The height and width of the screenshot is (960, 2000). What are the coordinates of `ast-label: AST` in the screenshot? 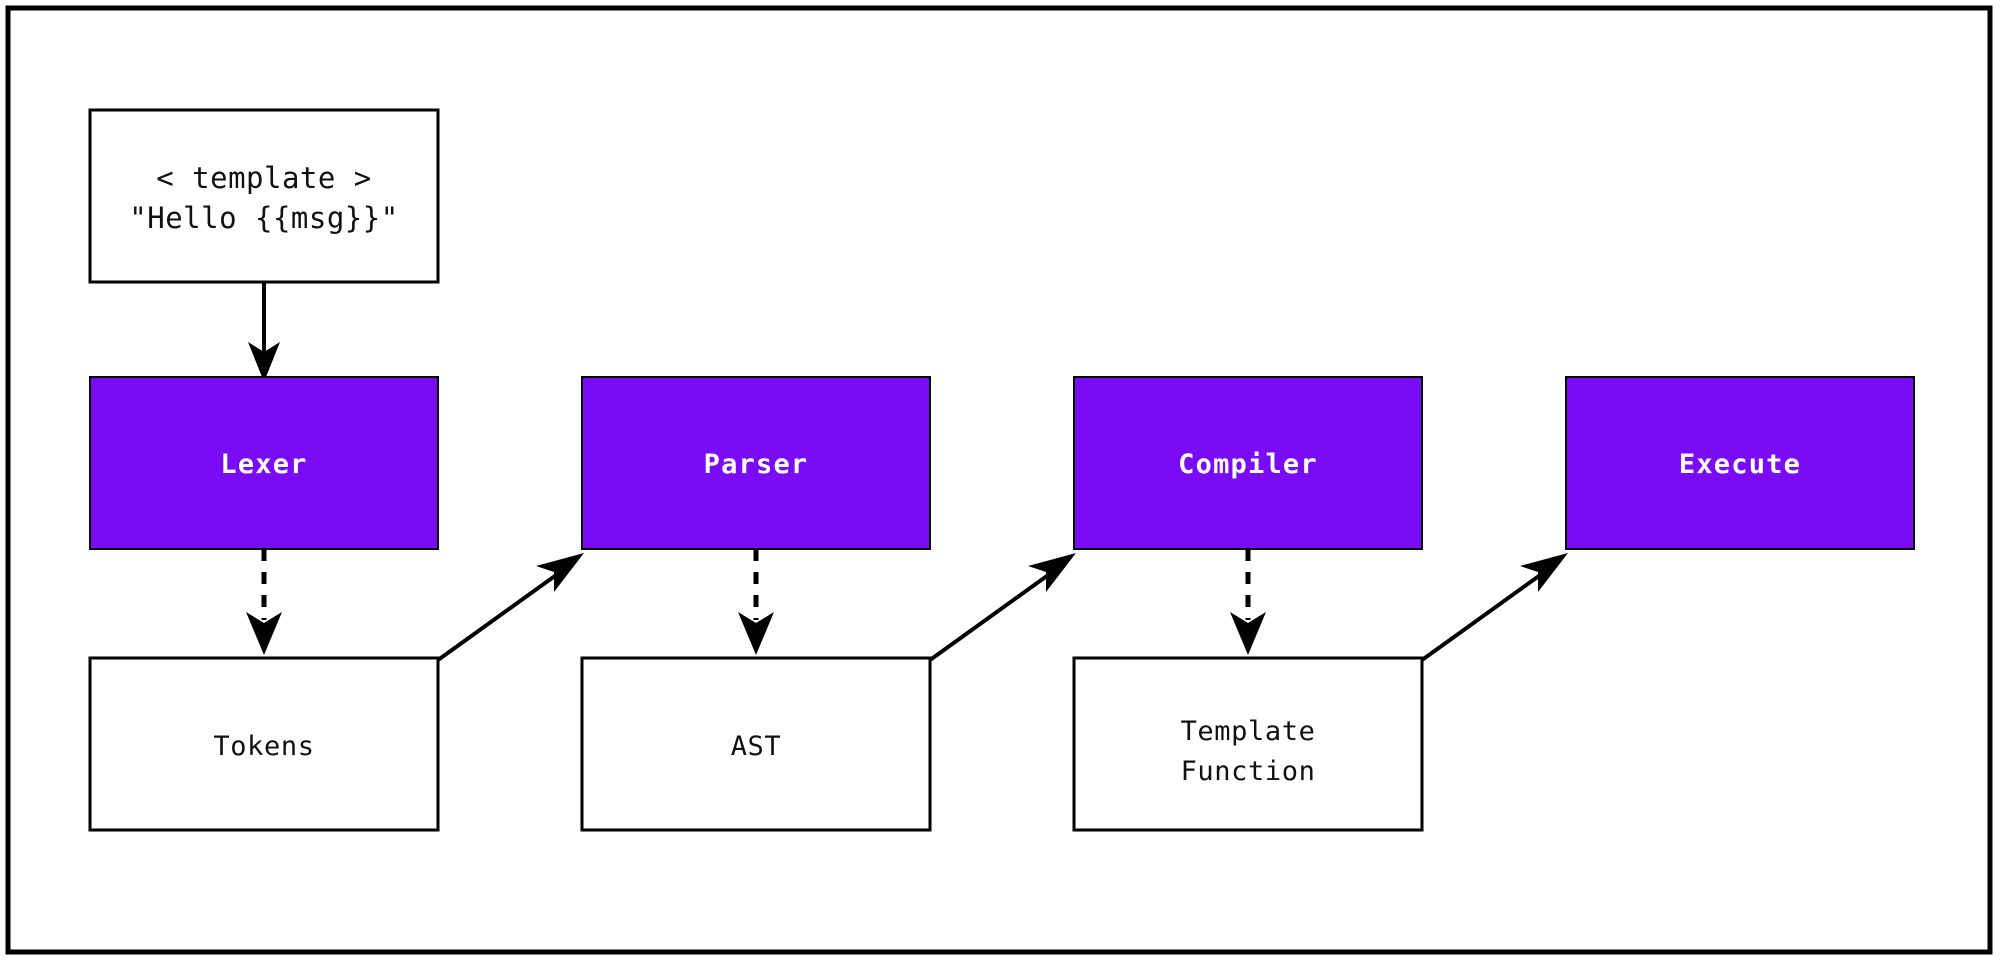 It's located at (756, 746).